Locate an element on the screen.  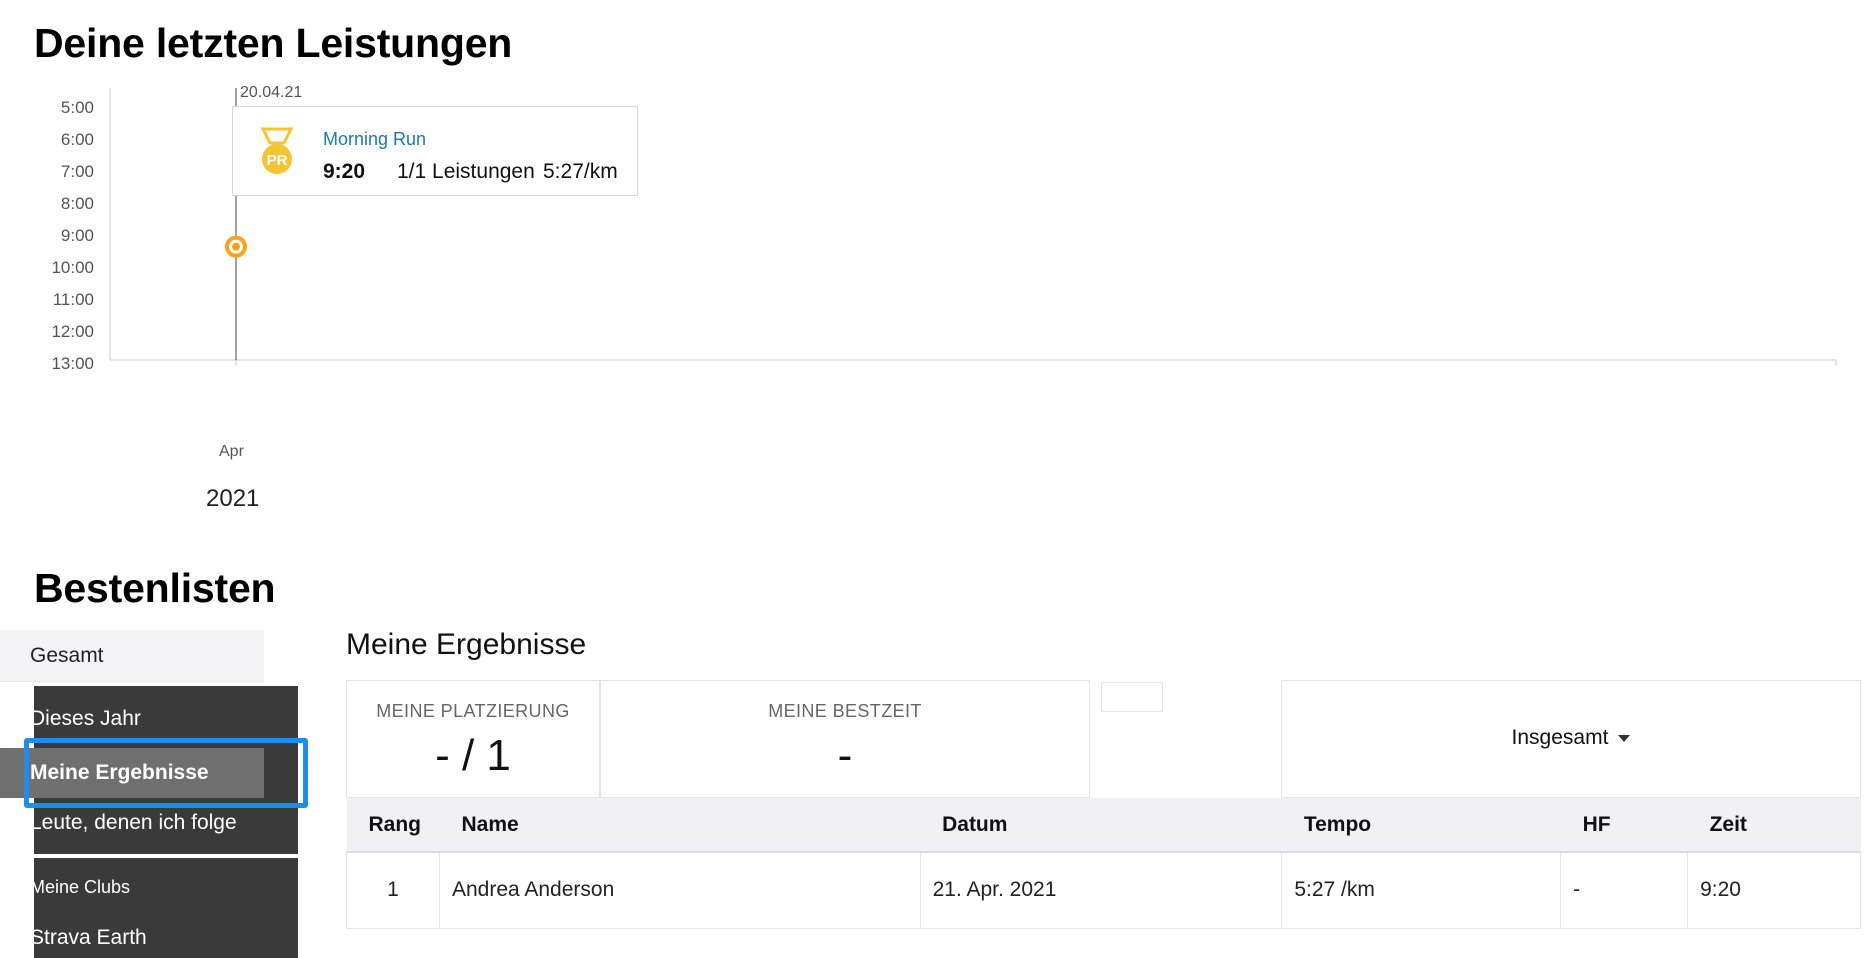
filter-box: Insgesamt is located at coordinates (1571, 739).